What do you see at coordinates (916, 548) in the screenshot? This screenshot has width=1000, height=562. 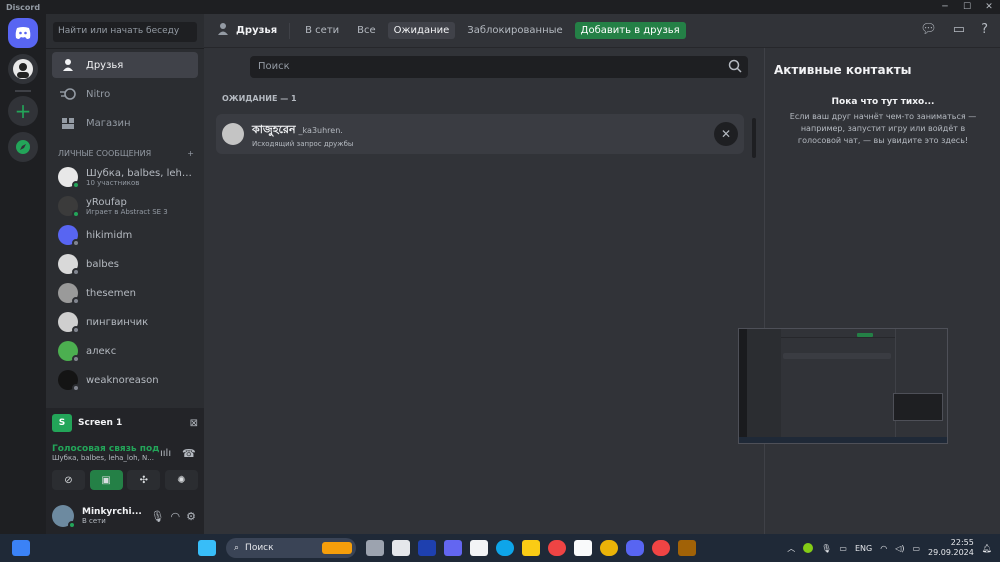 I see `battery-icon: ▭` at bounding box center [916, 548].